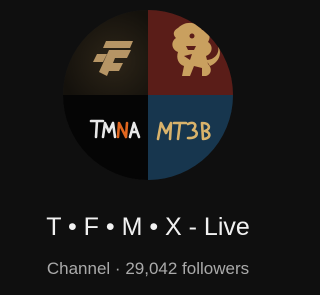  I want to click on avatar-quadrant-mt3b, so click(190, 137).